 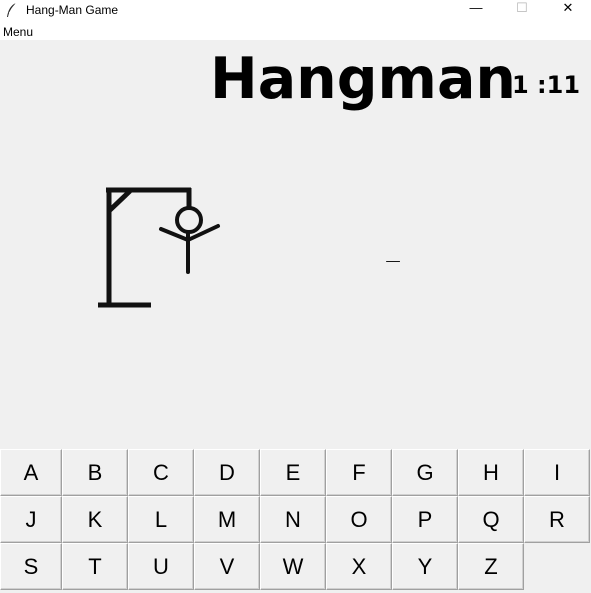 What do you see at coordinates (491, 566) in the screenshot?
I see `letter-button-z: Z` at bounding box center [491, 566].